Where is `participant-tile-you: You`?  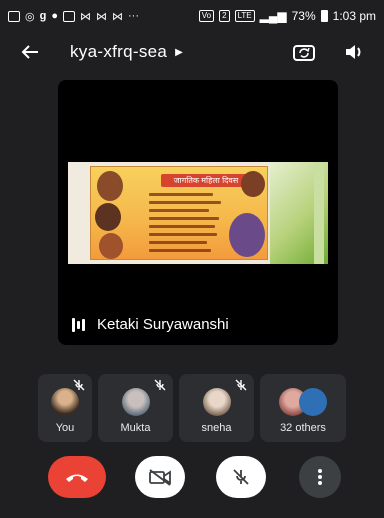
participant-tile-you: You is located at coordinates (65, 408).